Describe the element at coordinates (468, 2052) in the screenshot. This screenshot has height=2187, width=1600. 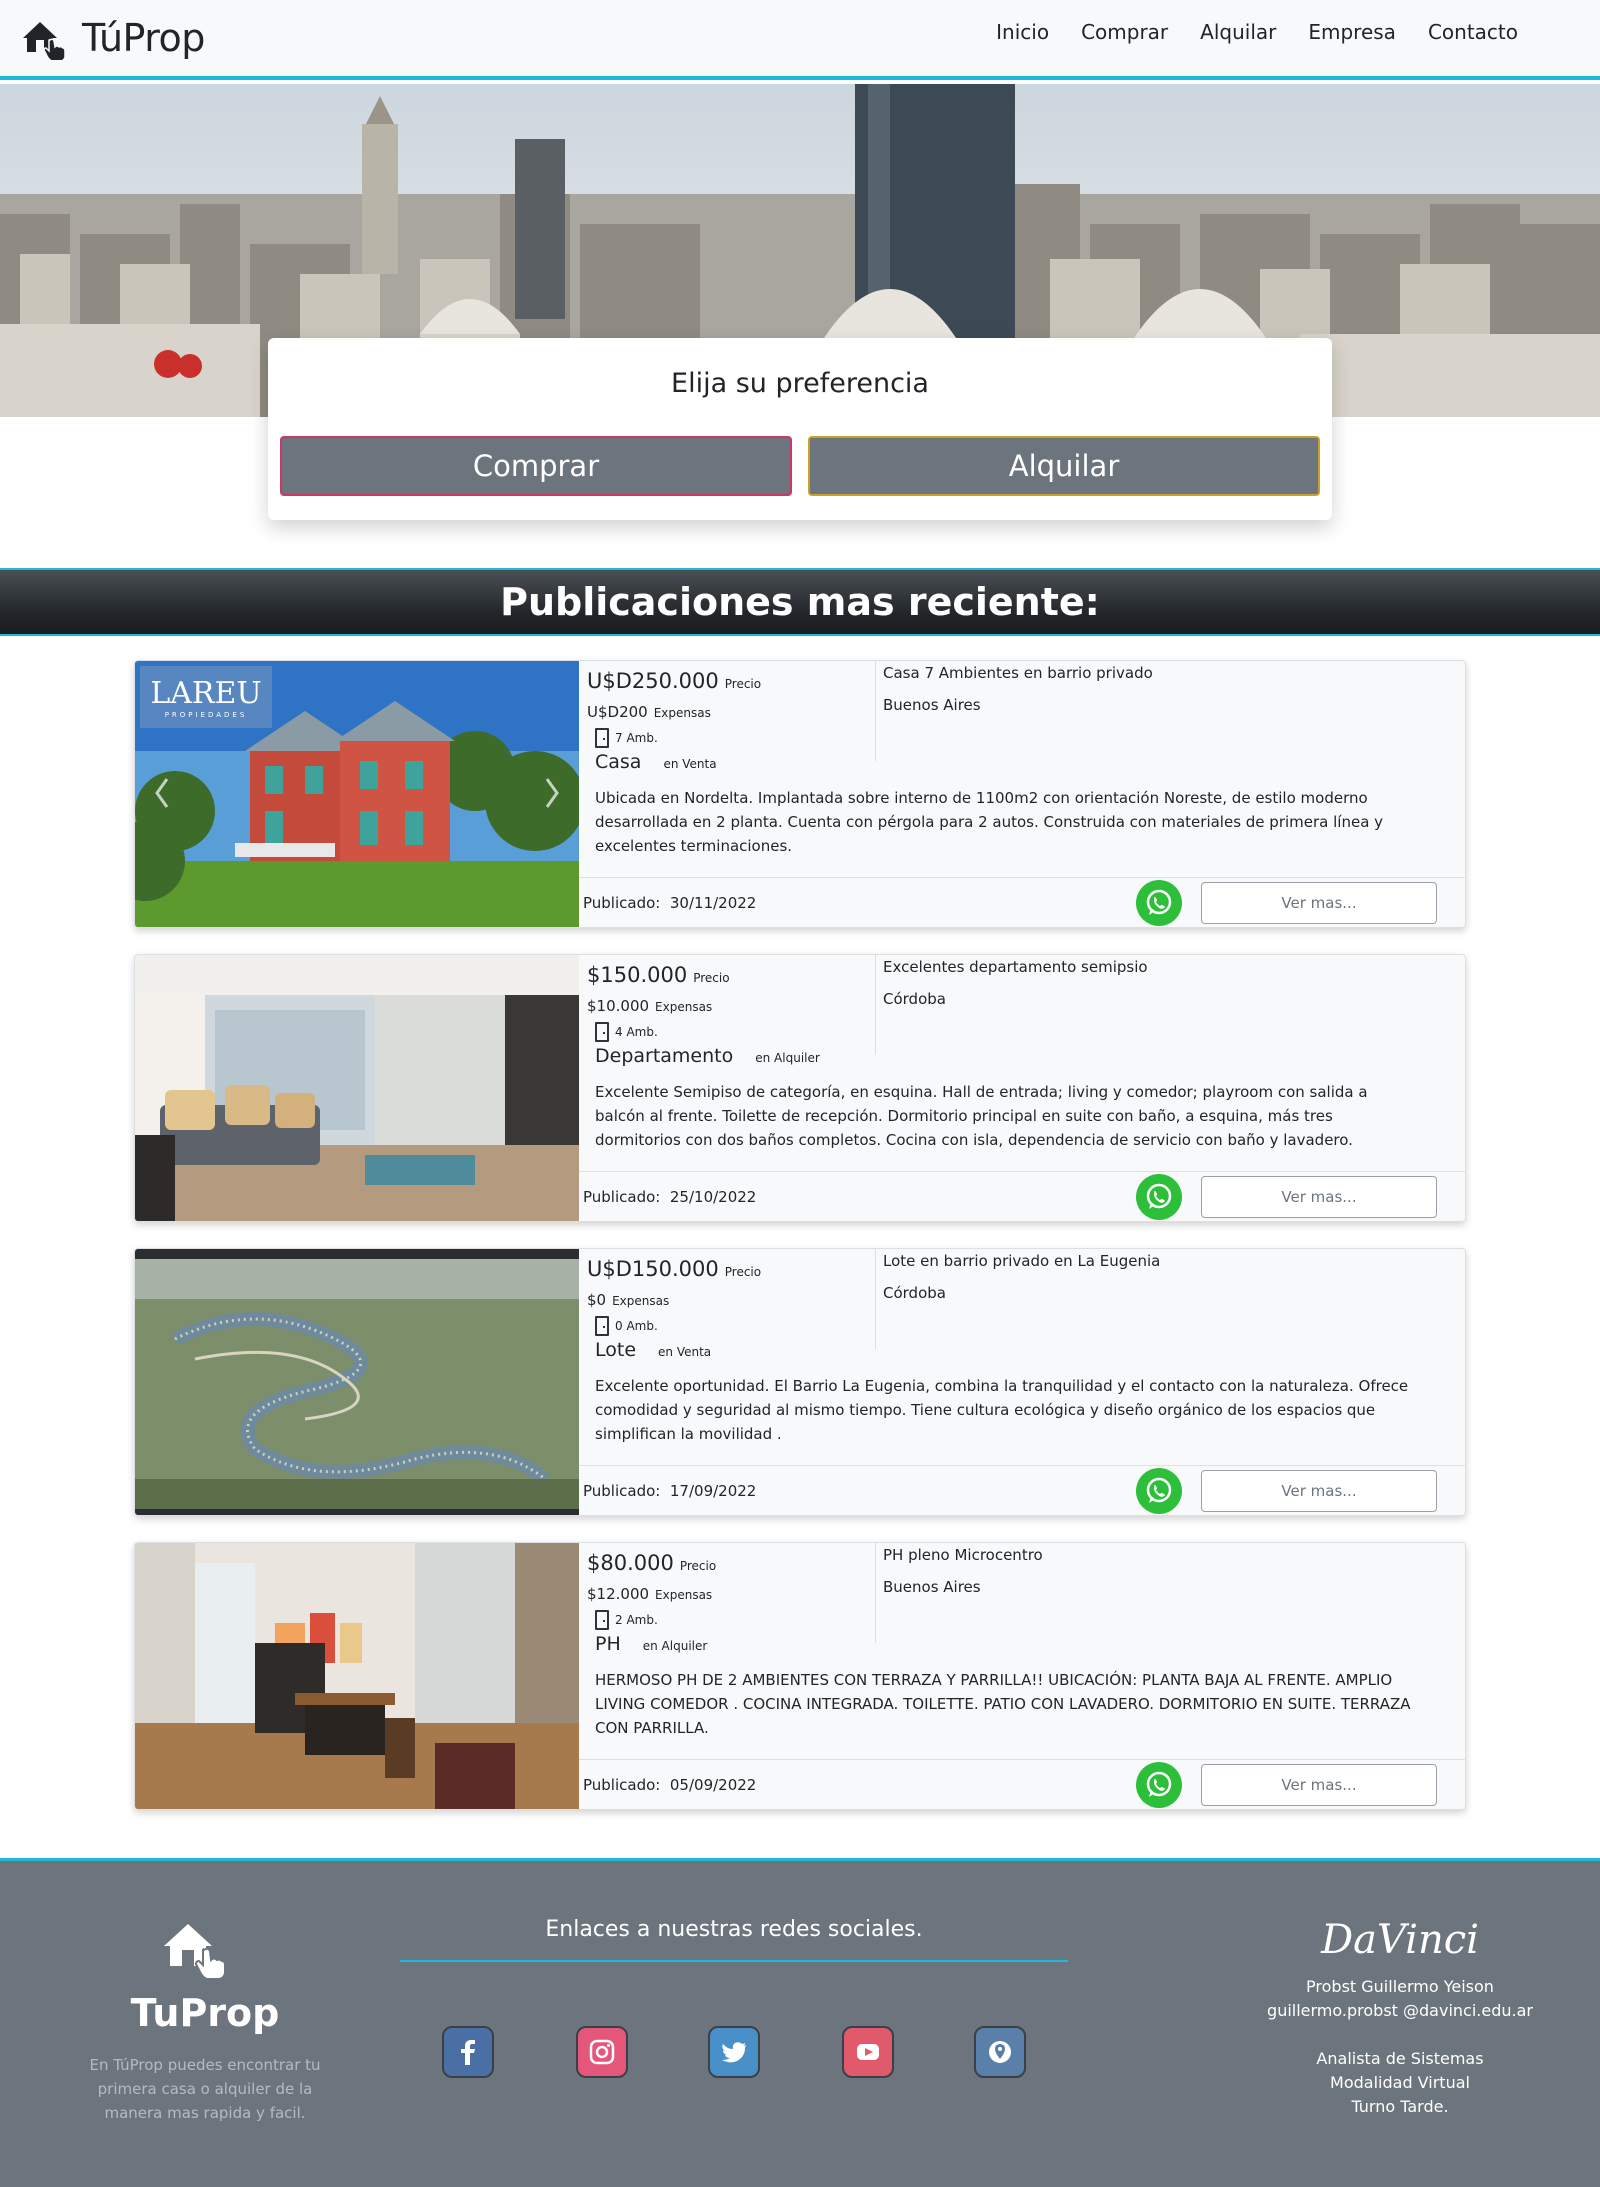
I see `facebook-icon` at that location.